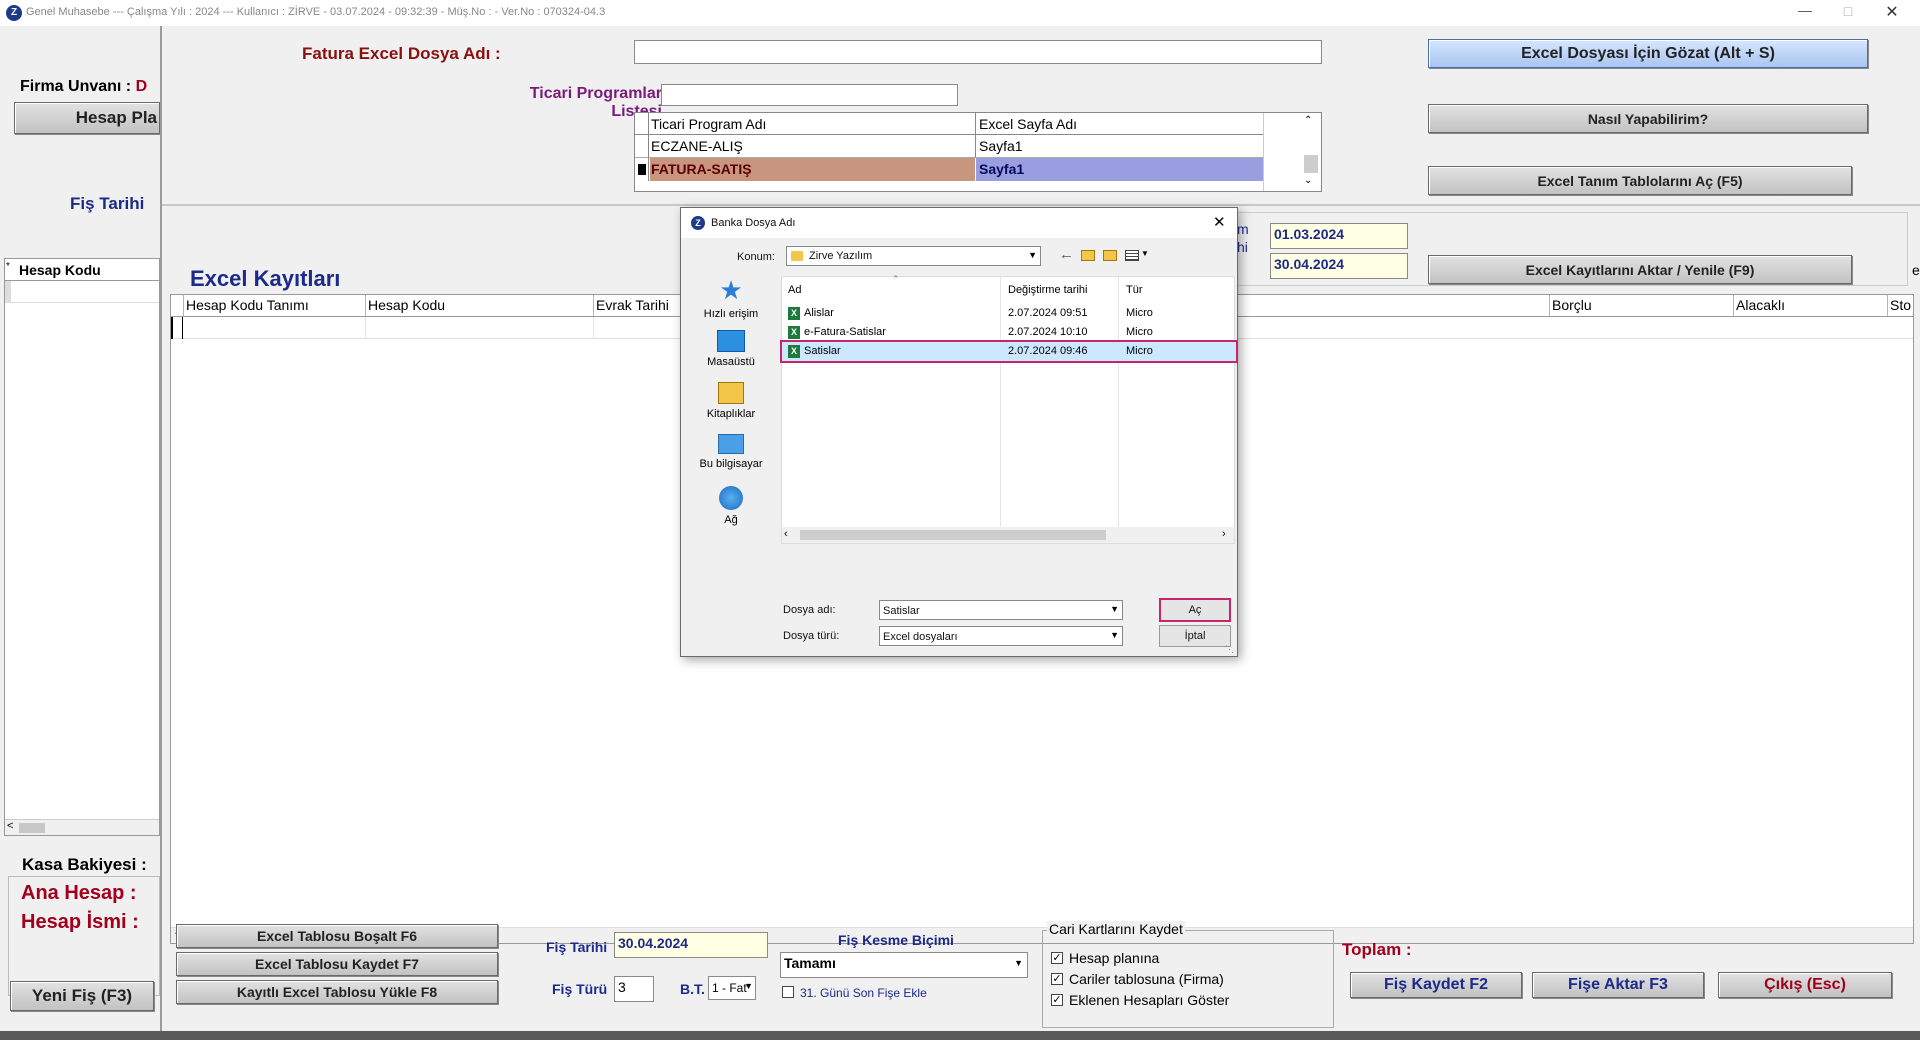 The width and height of the screenshot is (1920, 1040). I want to click on excel-file-icon: X, so click(794, 351).